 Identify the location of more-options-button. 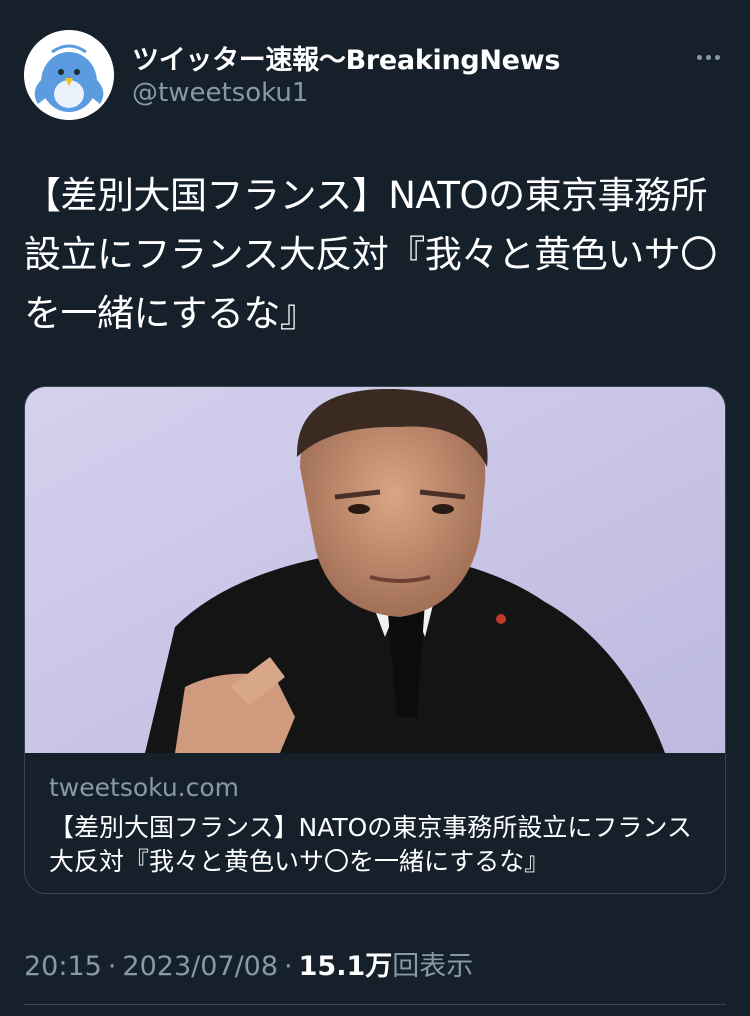
(708, 57).